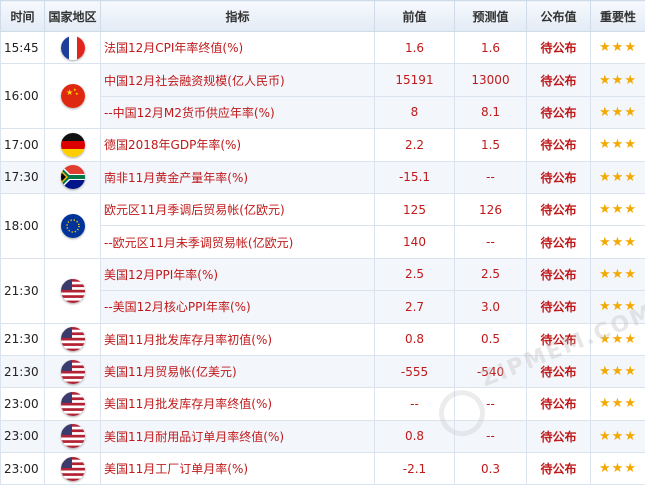 The image size is (645, 485). Describe the element at coordinates (73, 16) in the screenshot. I see `header-region: 国家地区` at that location.